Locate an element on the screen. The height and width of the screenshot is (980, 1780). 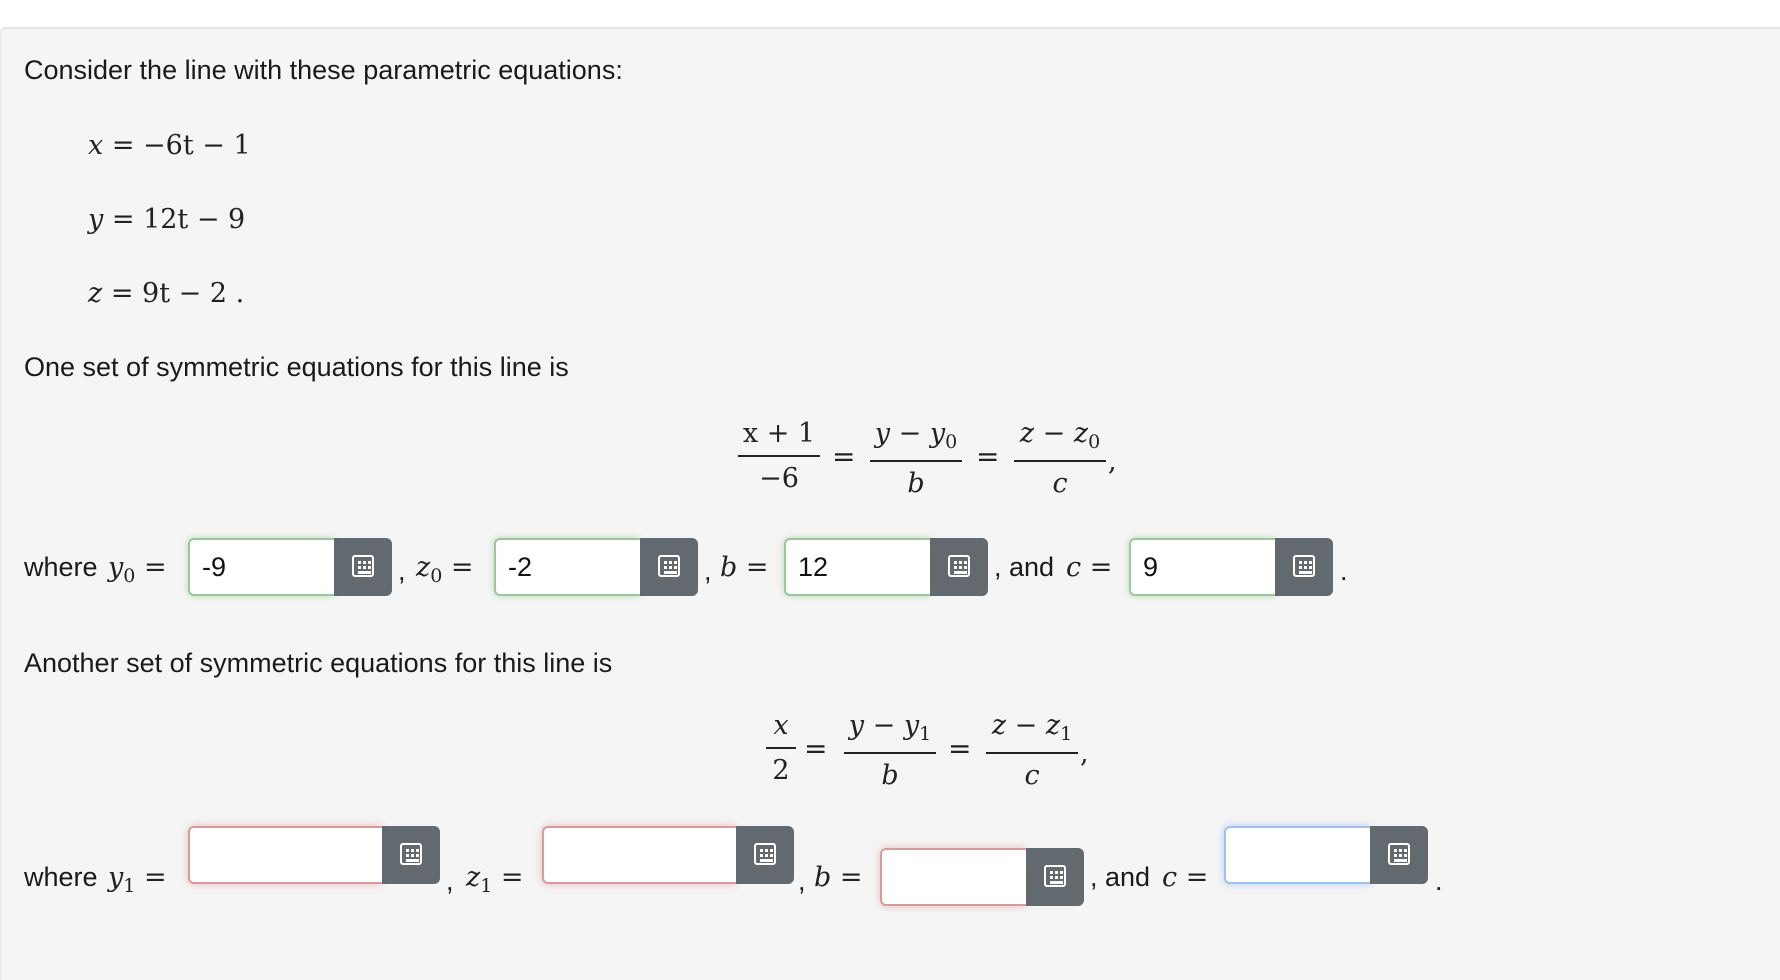
set2-fraction-z: z − z1 c is located at coordinates (1032, 750).